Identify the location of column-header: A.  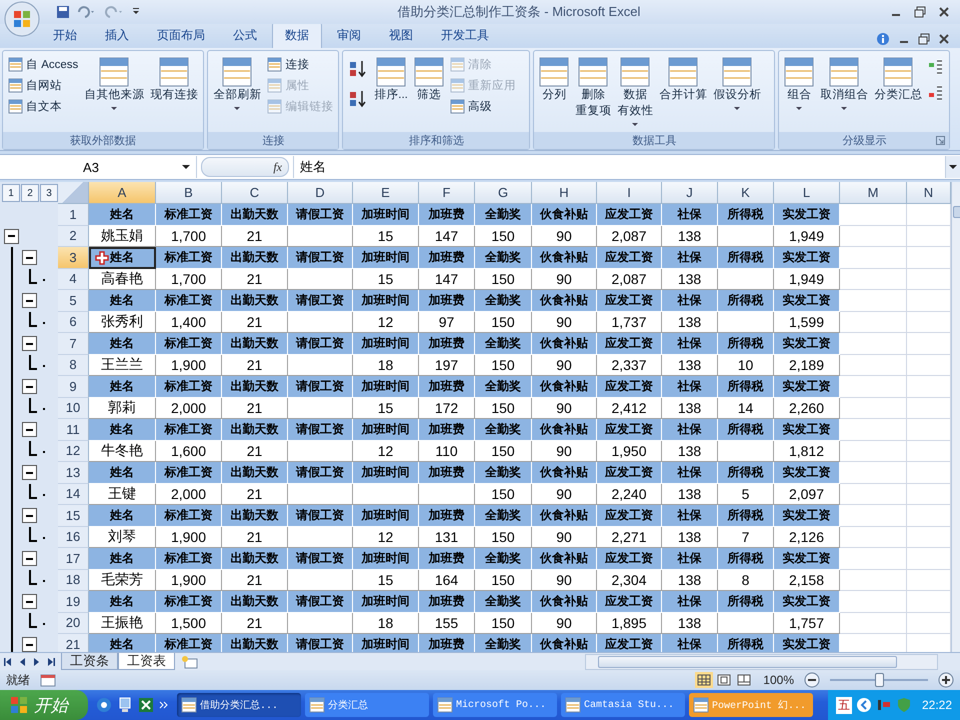
(122, 193).